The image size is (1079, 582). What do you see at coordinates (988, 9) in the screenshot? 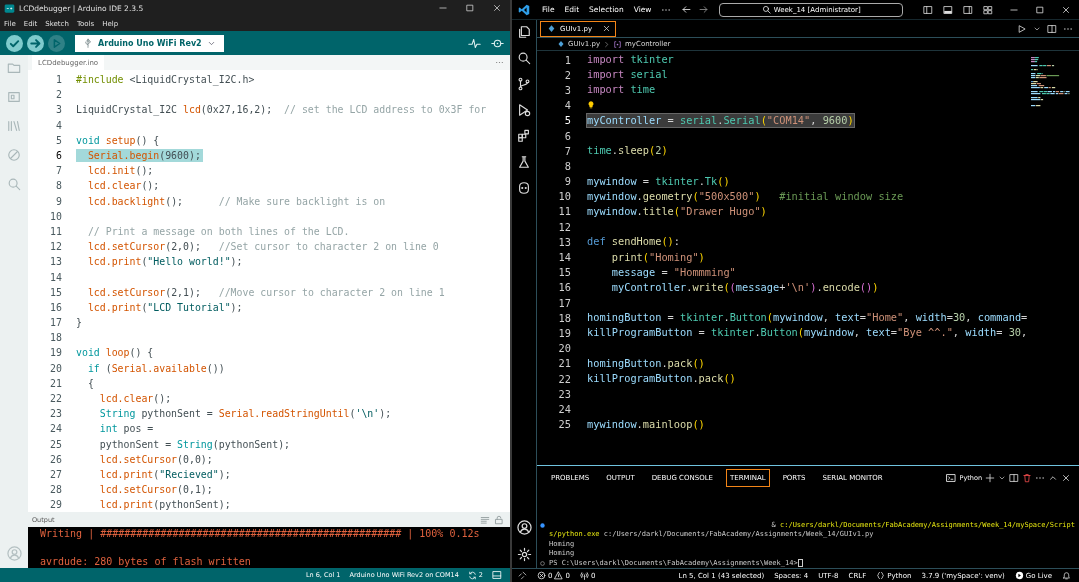
I see `layout-grid-icon` at bounding box center [988, 9].